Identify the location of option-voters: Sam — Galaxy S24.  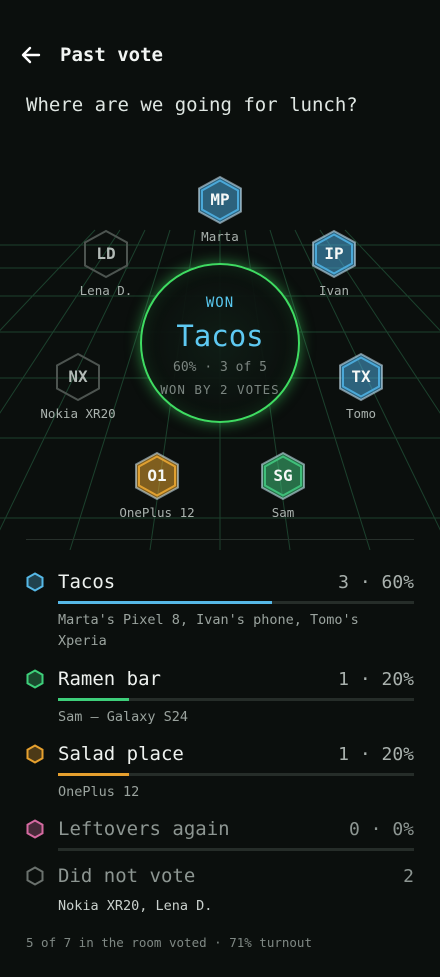
(123, 717).